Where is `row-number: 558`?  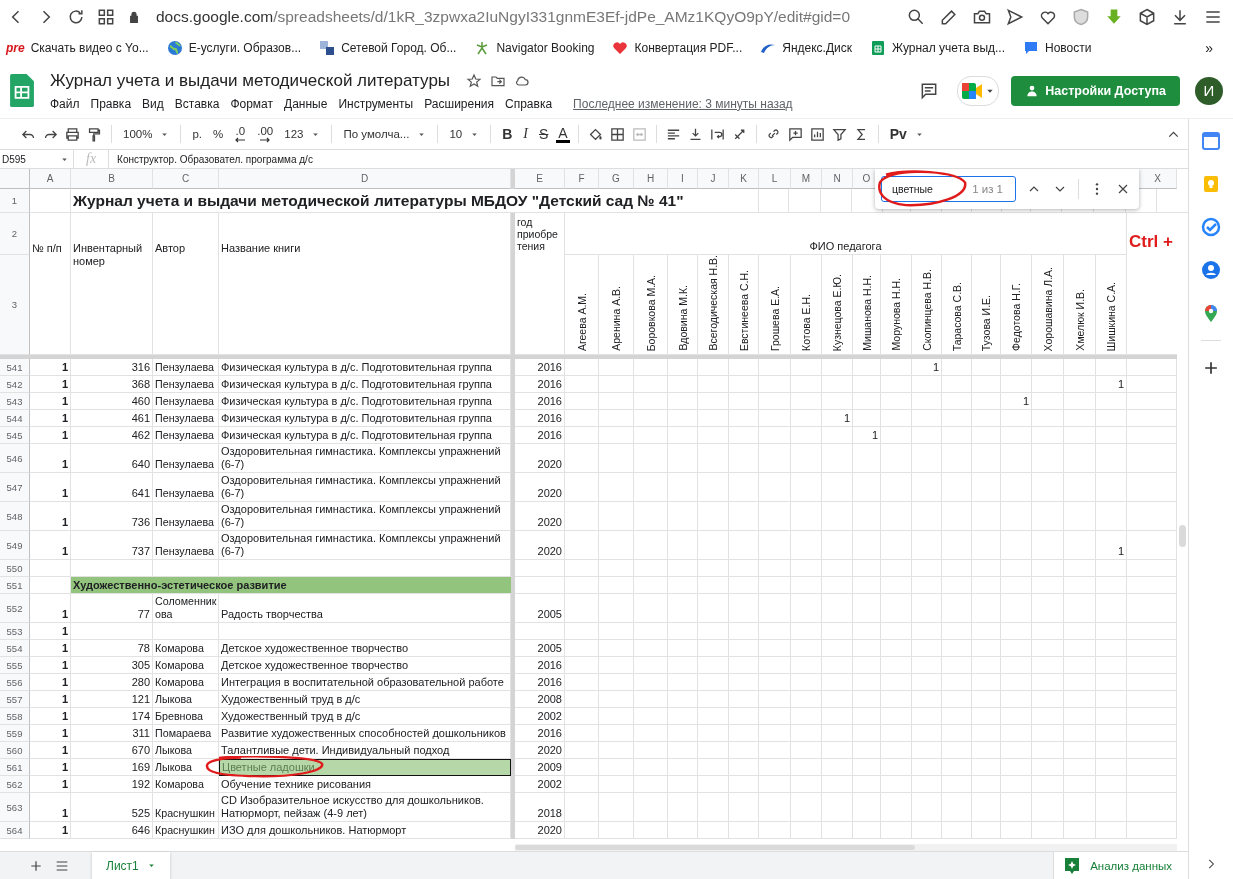 row-number: 558 is located at coordinates (15, 716).